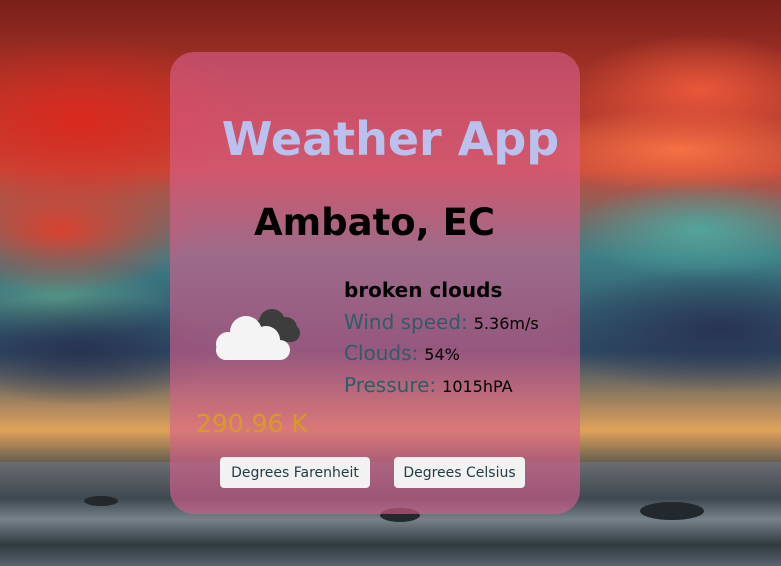 The height and width of the screenshot is (566, 781). Describe the element at coordinates (423, 290) in the screenshot. I see `weather-description: broken clouds` at that location.